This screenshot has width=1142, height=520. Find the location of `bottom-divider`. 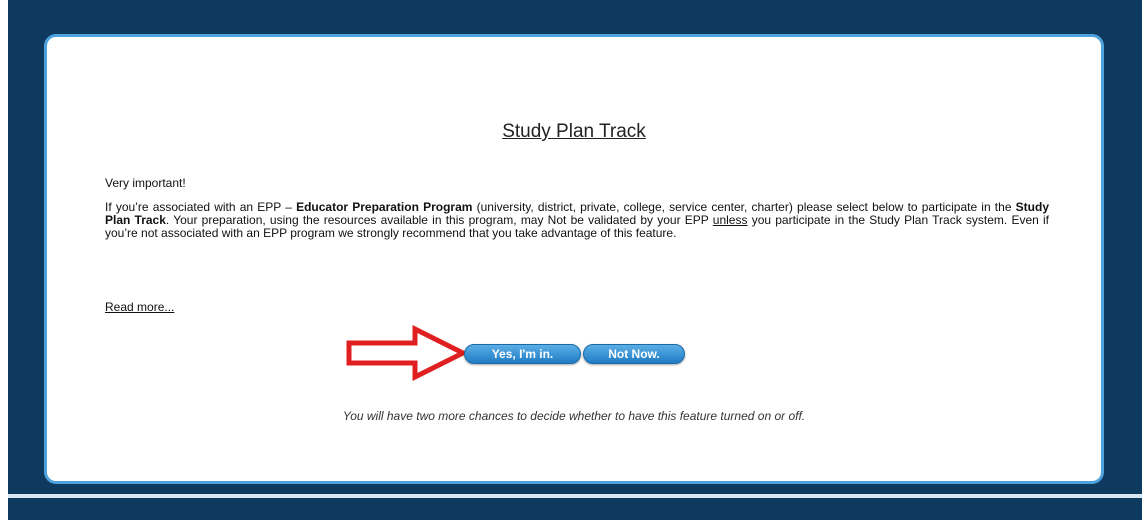

bottom-divider is located at coordinates (575, 496).